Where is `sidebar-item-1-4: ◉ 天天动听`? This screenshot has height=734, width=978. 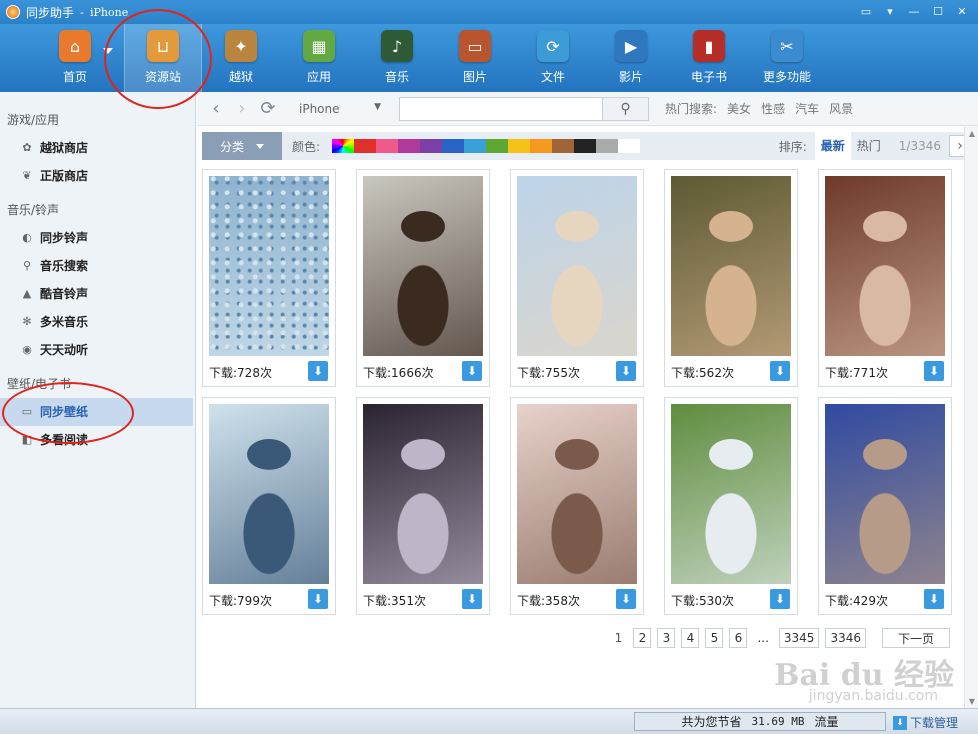
sidebar-item-1-4: ◉ 天天动听 is located at coordinates (97, 350).